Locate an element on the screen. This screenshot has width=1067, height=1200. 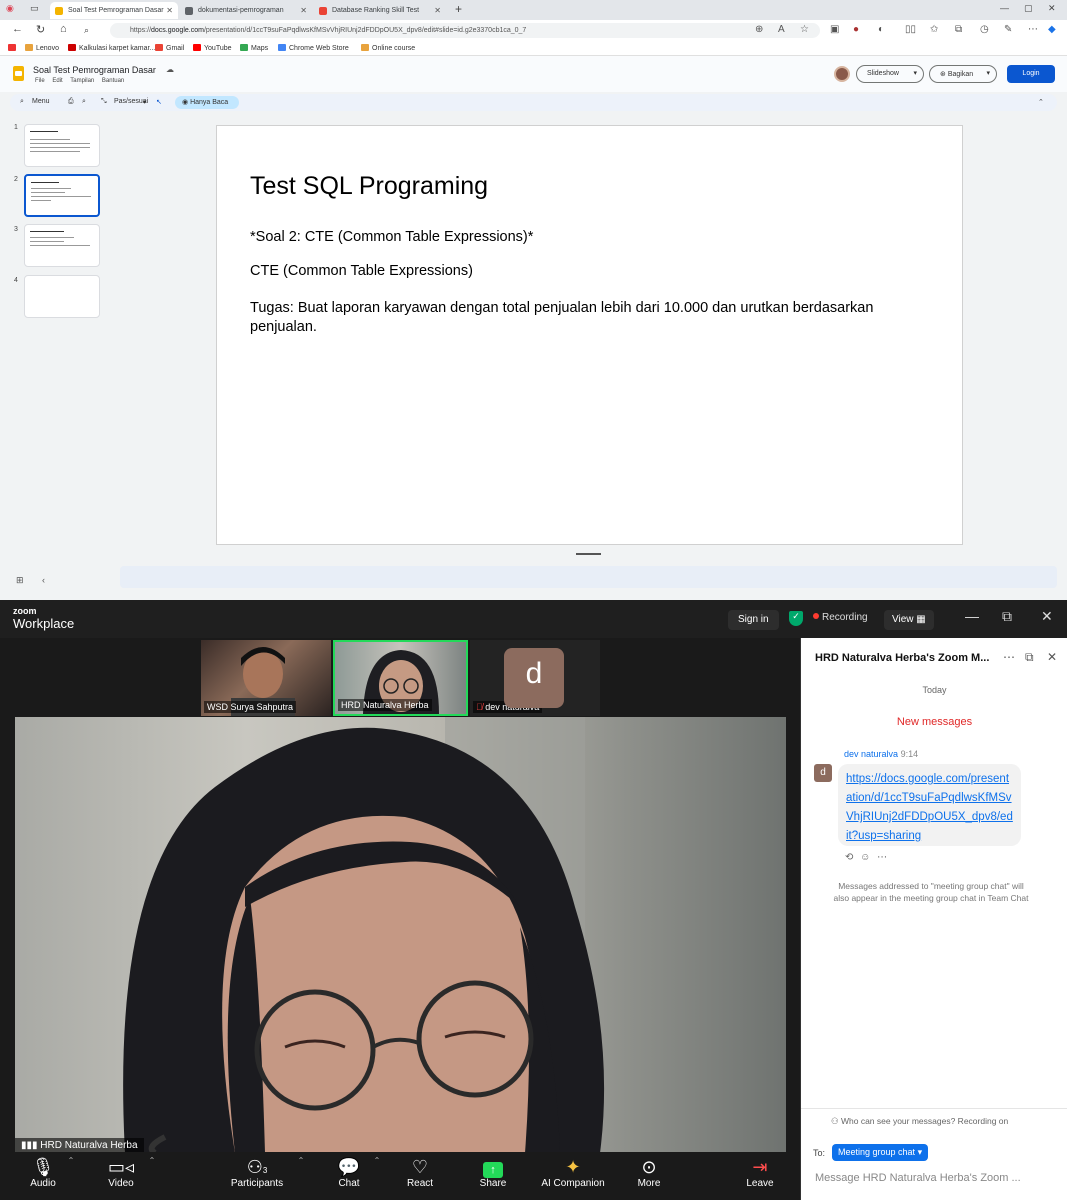
docs-menu-bar: File Edit Tampilan Bantuan is located at coordinates (79, 81).